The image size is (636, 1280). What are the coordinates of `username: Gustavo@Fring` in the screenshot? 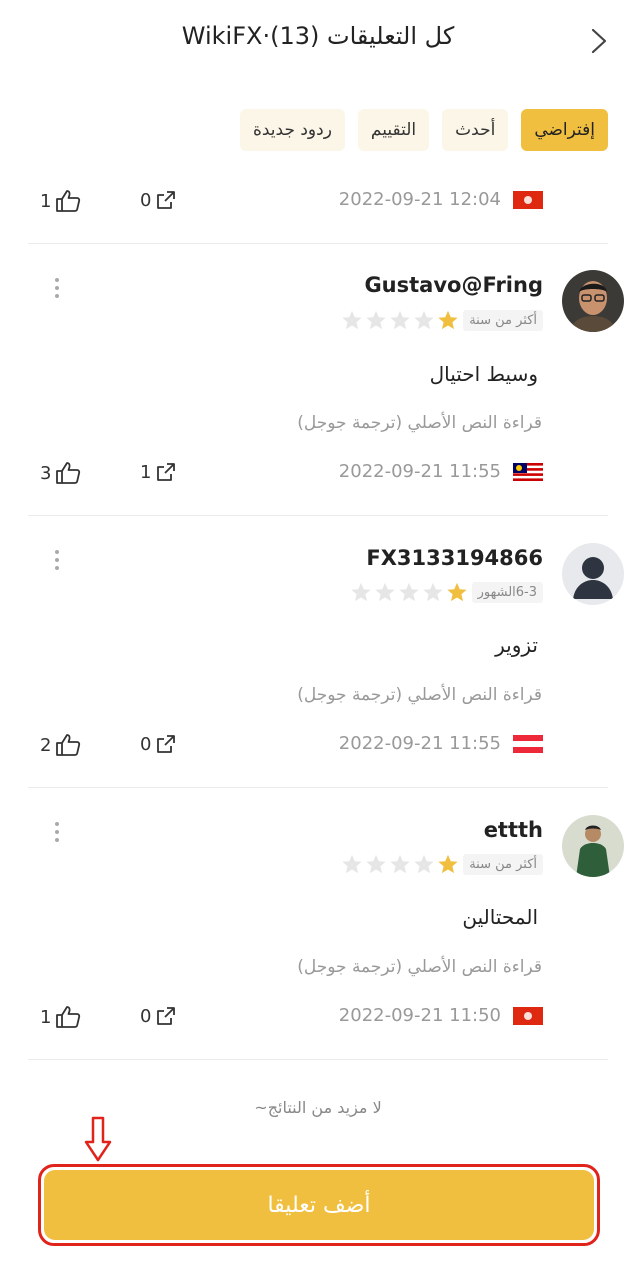 It's located at (453, 285).